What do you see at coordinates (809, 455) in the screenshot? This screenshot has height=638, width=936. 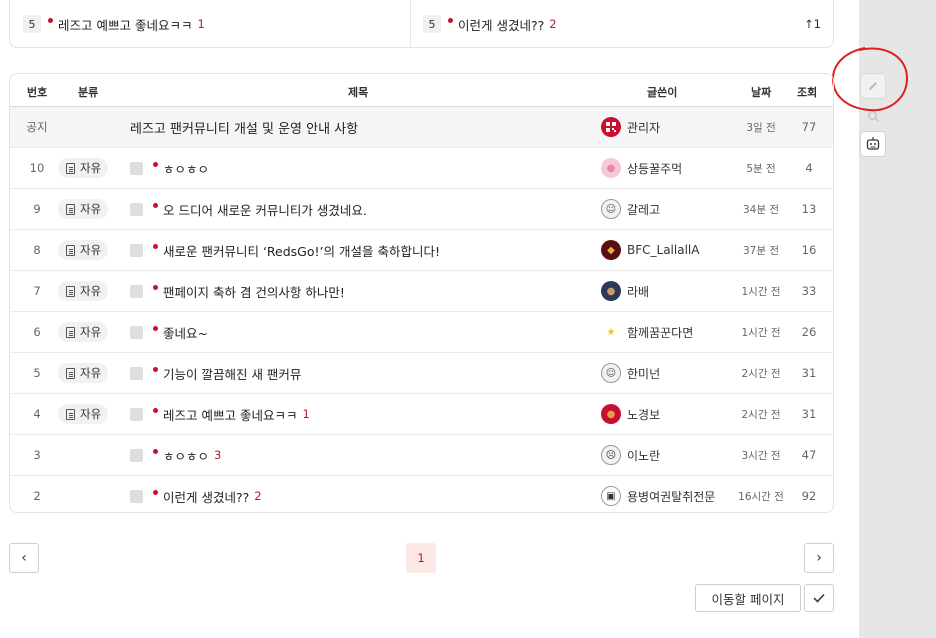 I see `post-views: 47` at bounding box center [809, 455].